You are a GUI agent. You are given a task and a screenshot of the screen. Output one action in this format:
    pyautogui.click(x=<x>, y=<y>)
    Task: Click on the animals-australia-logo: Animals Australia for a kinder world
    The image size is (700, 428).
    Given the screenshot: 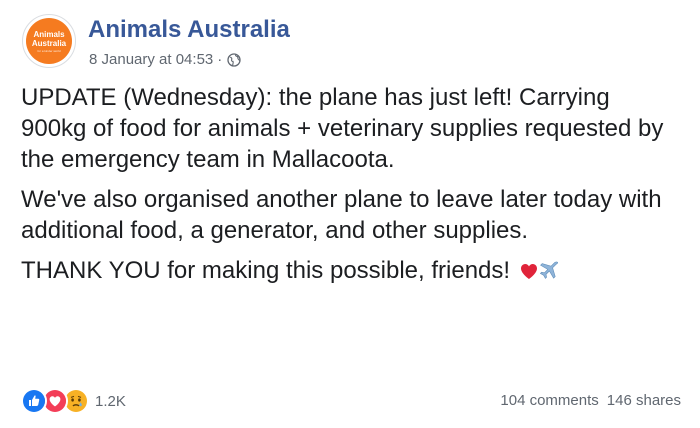 What is the action you would take?
    pyautogui.click(x=49, y=41)
    